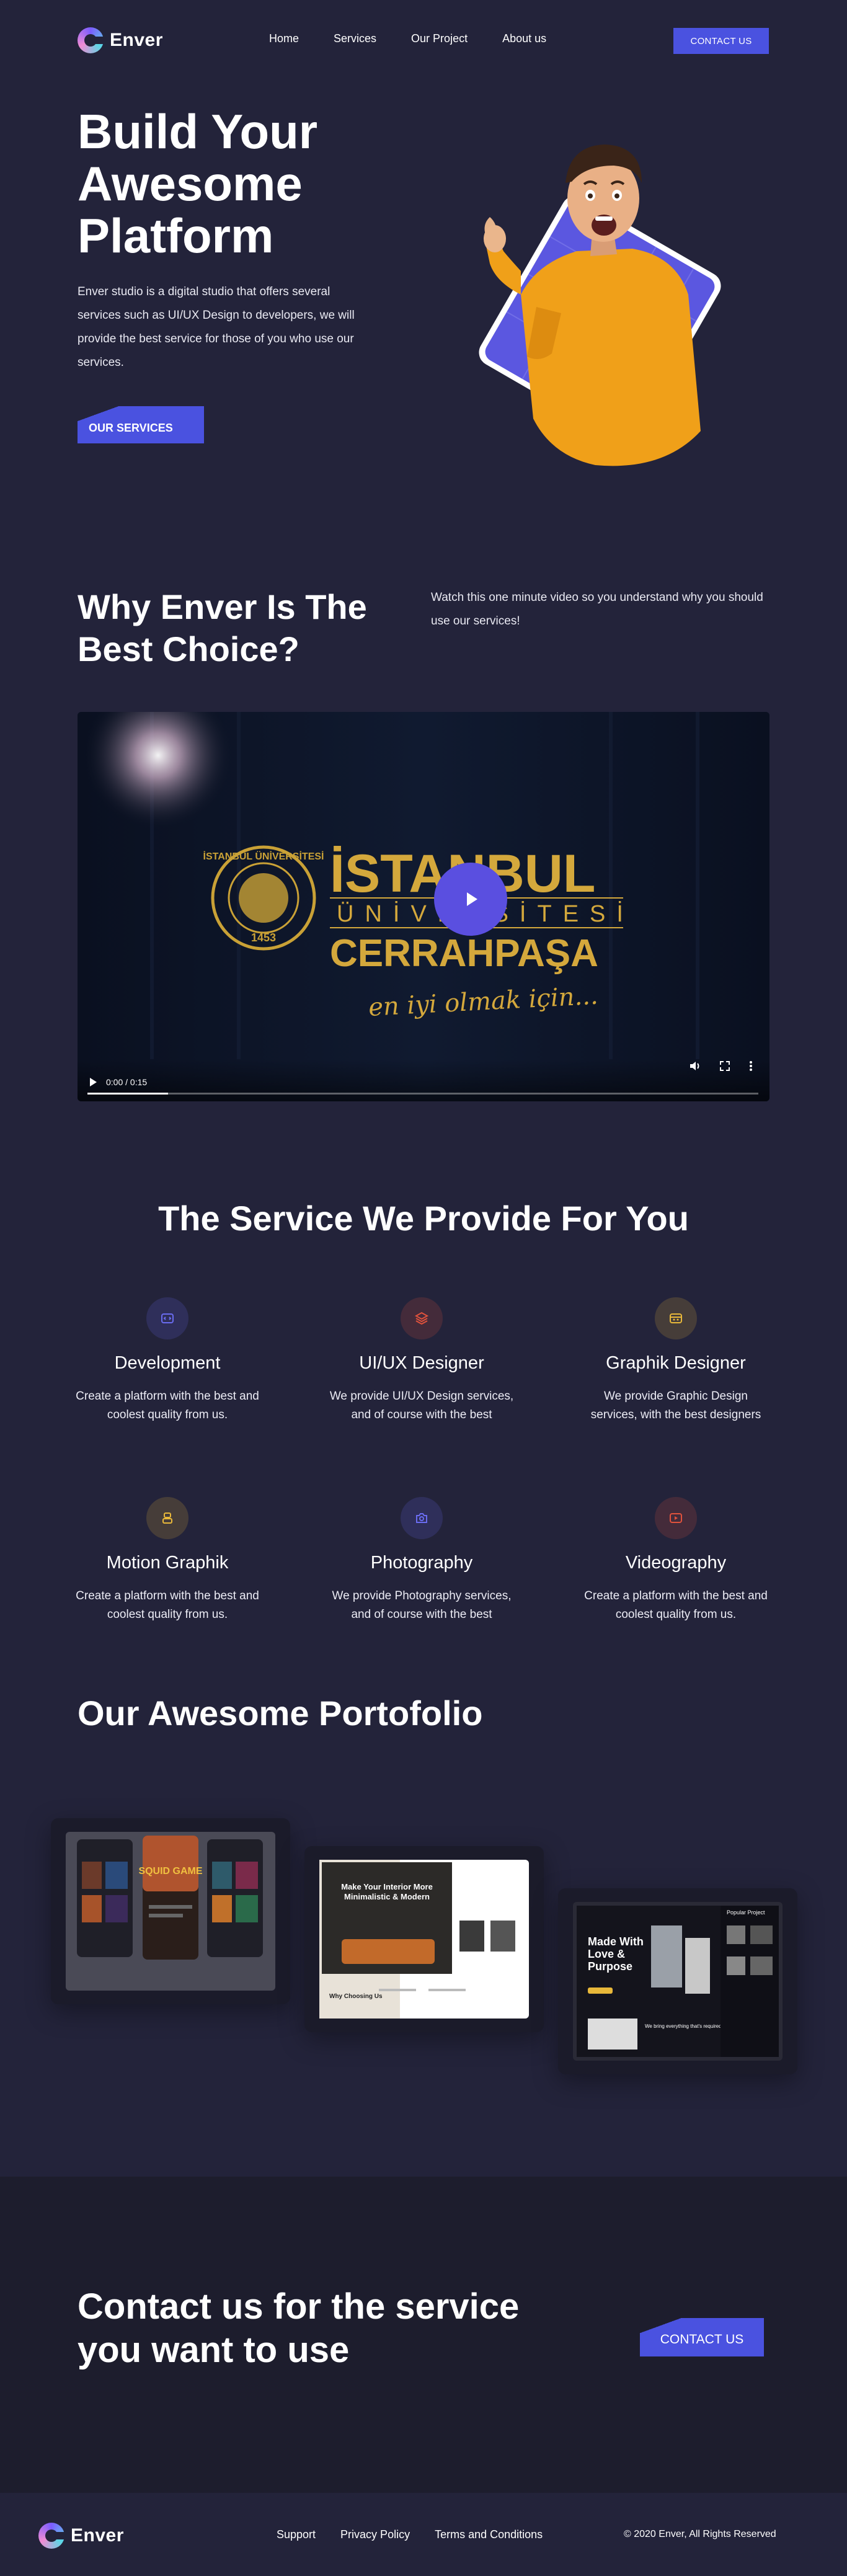  I want to click on video-title-line3: CERRAHPAŞA, so click(464, 953).